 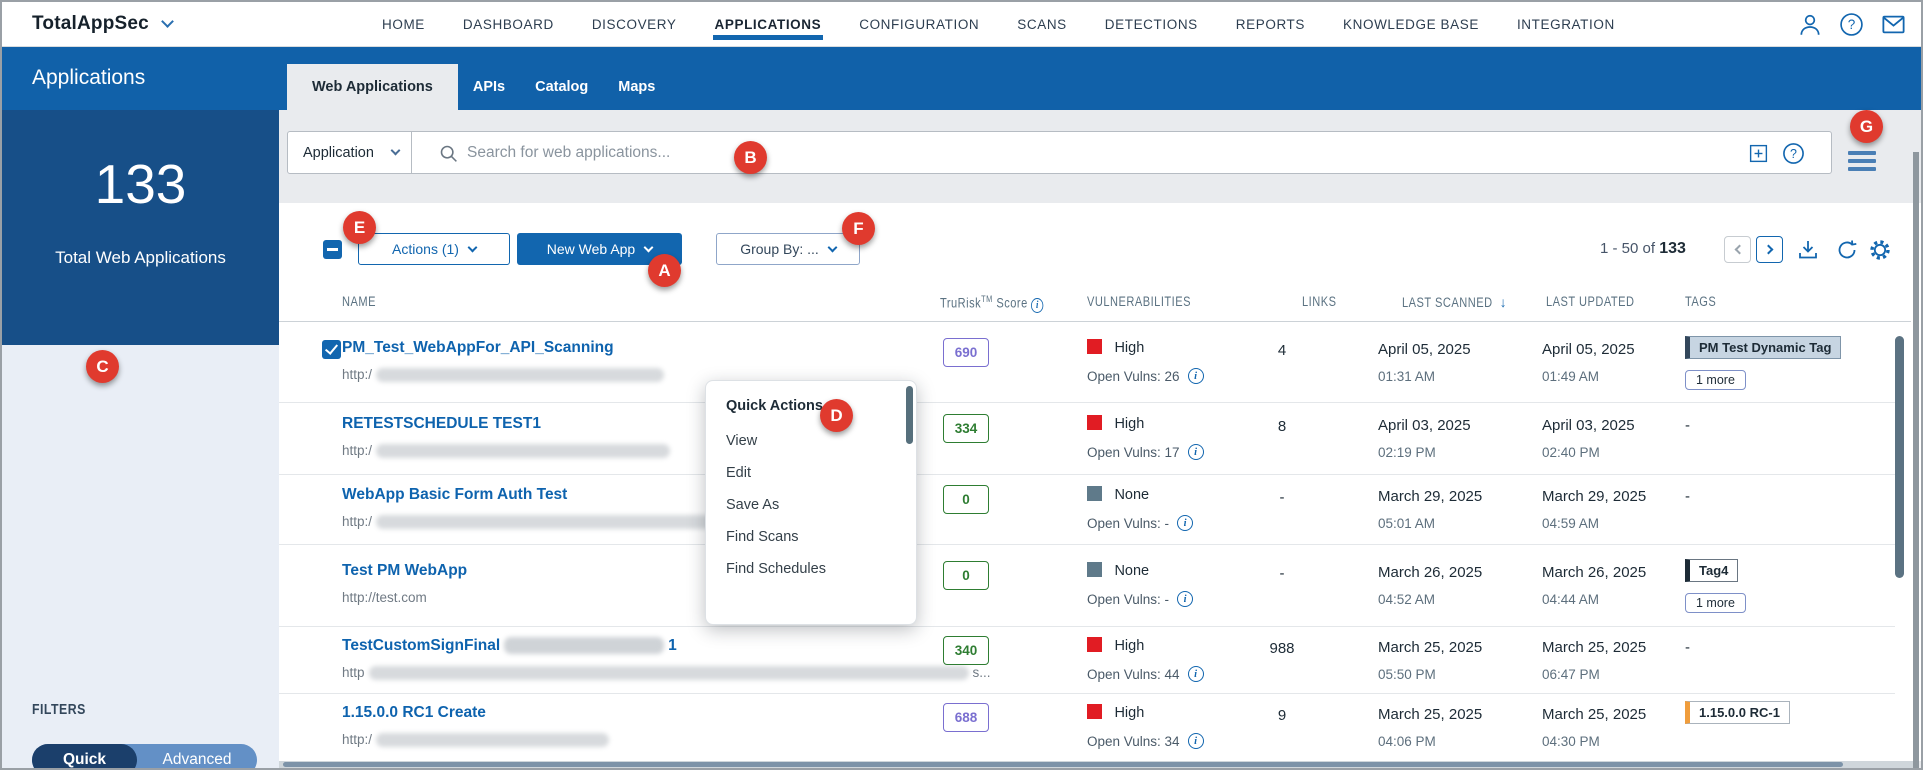 I want to click on trurisk-score-badge: 334, so click(x=966, y=428).